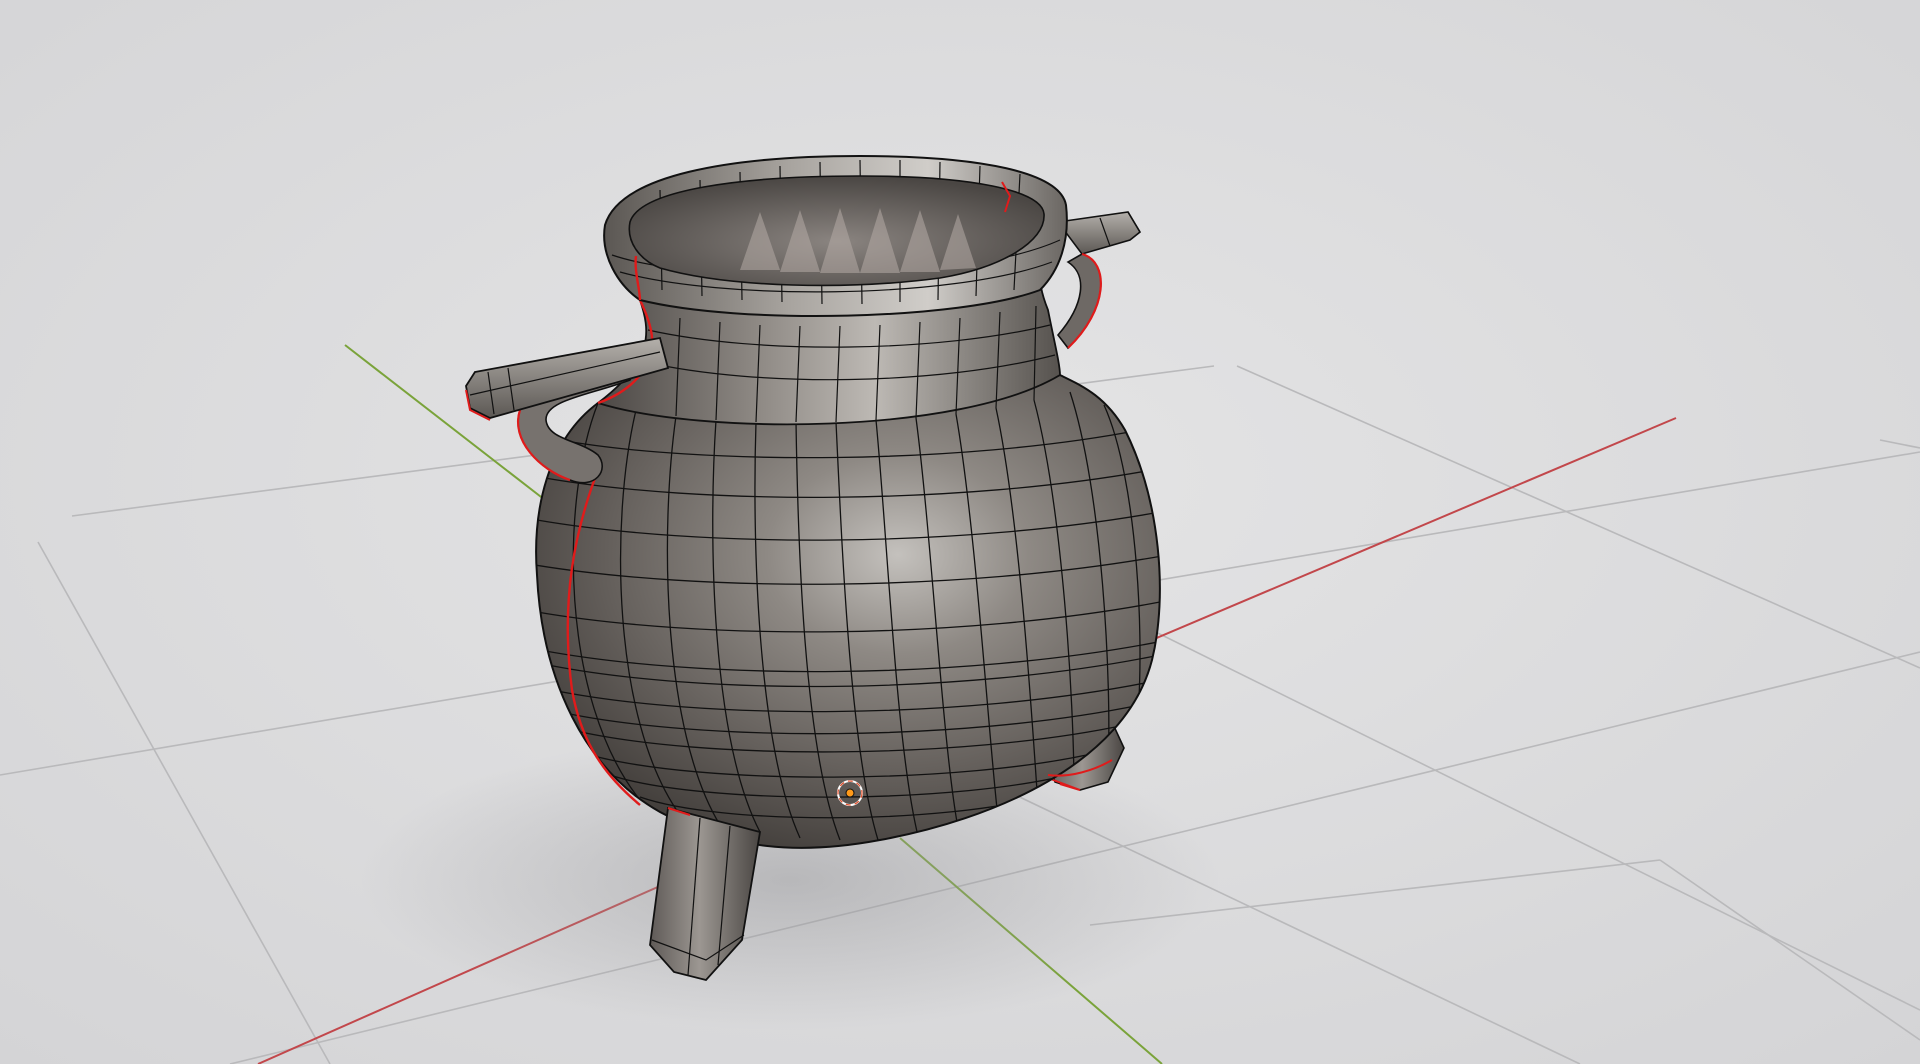 The width and height of the screenshot is (1920, 1064). Describe the element at coordinates (835, 236) in the screenshot. I see `cauldron-rim` at that location.